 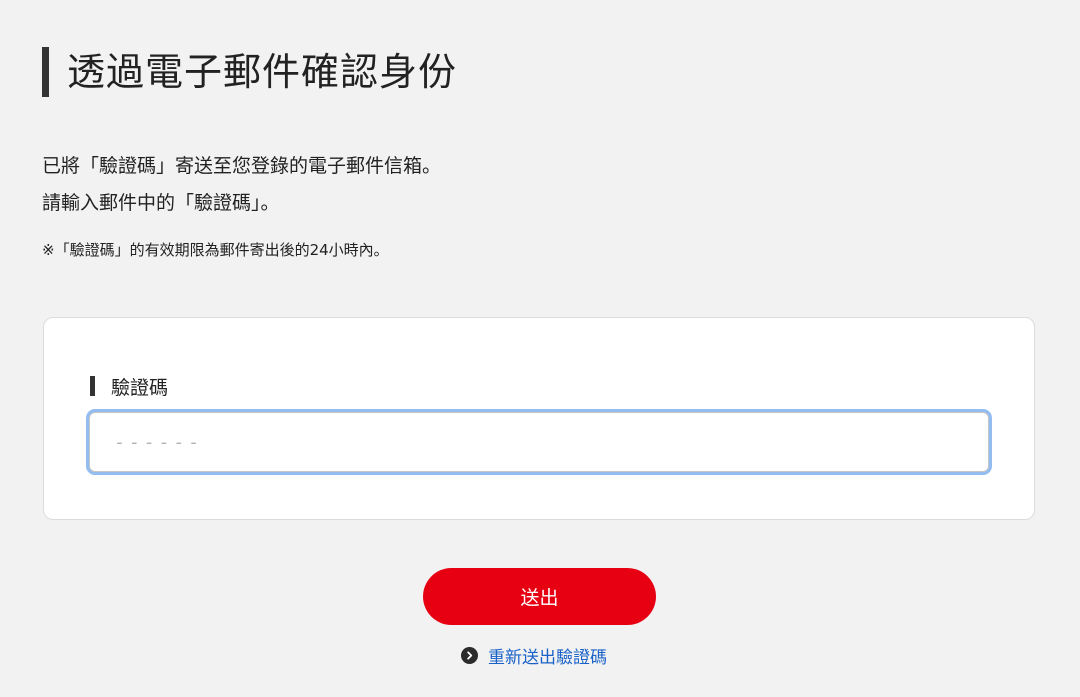 I want to click on submit-button: 送出, so click(x=539, y=596).